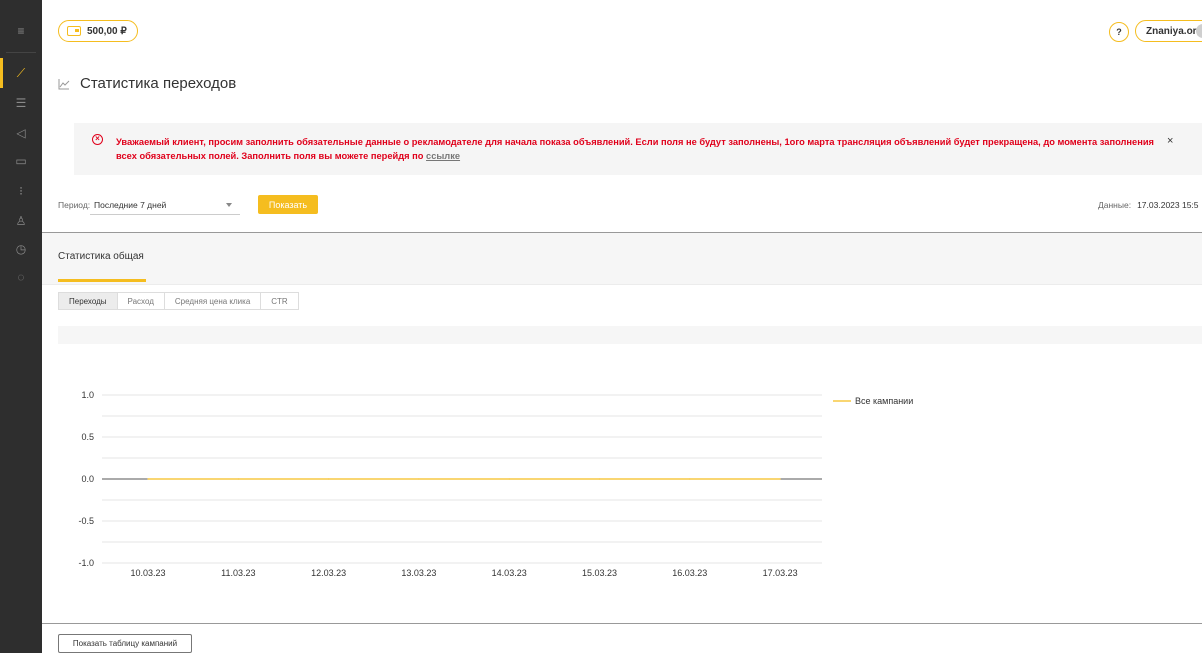  I want to click on tab-avg-cpc: Средняя цена клика, so click(213, 301).